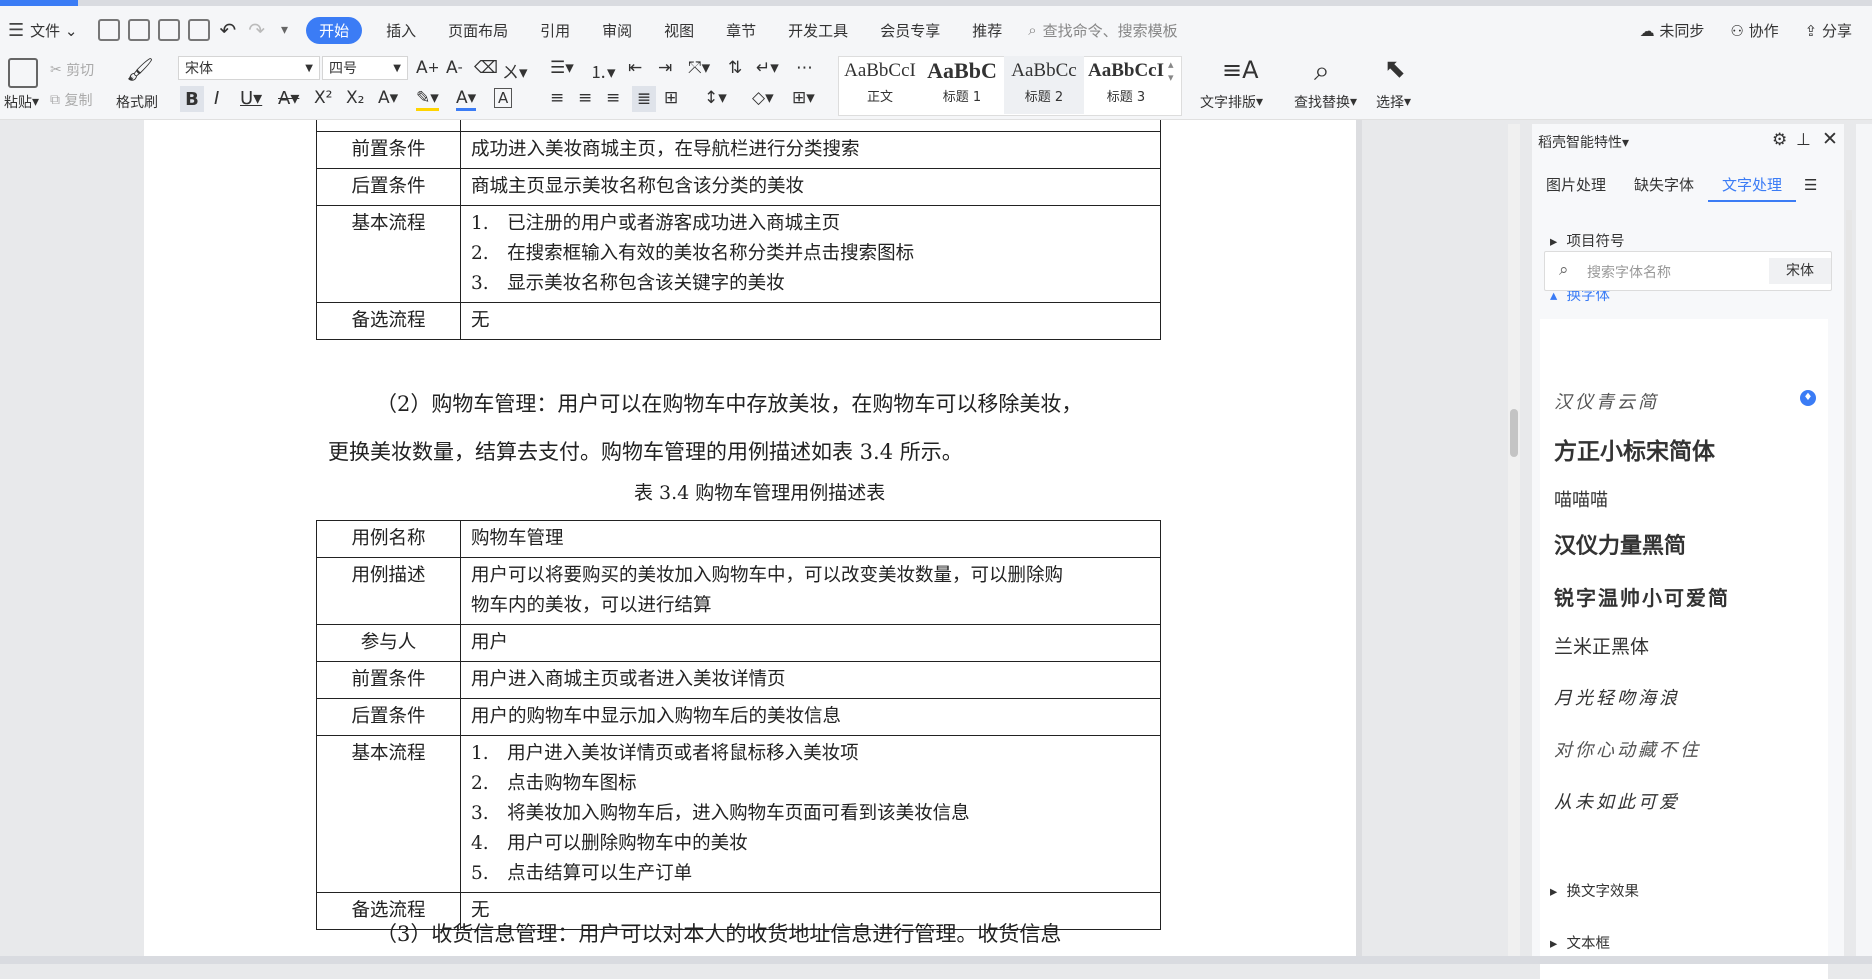 The height and width of the screenshot is (979, 1872). Describe the element at coordinates (515, 70) in the screenshot. I see `pinyin-icon: ㄨ▾` at that location.